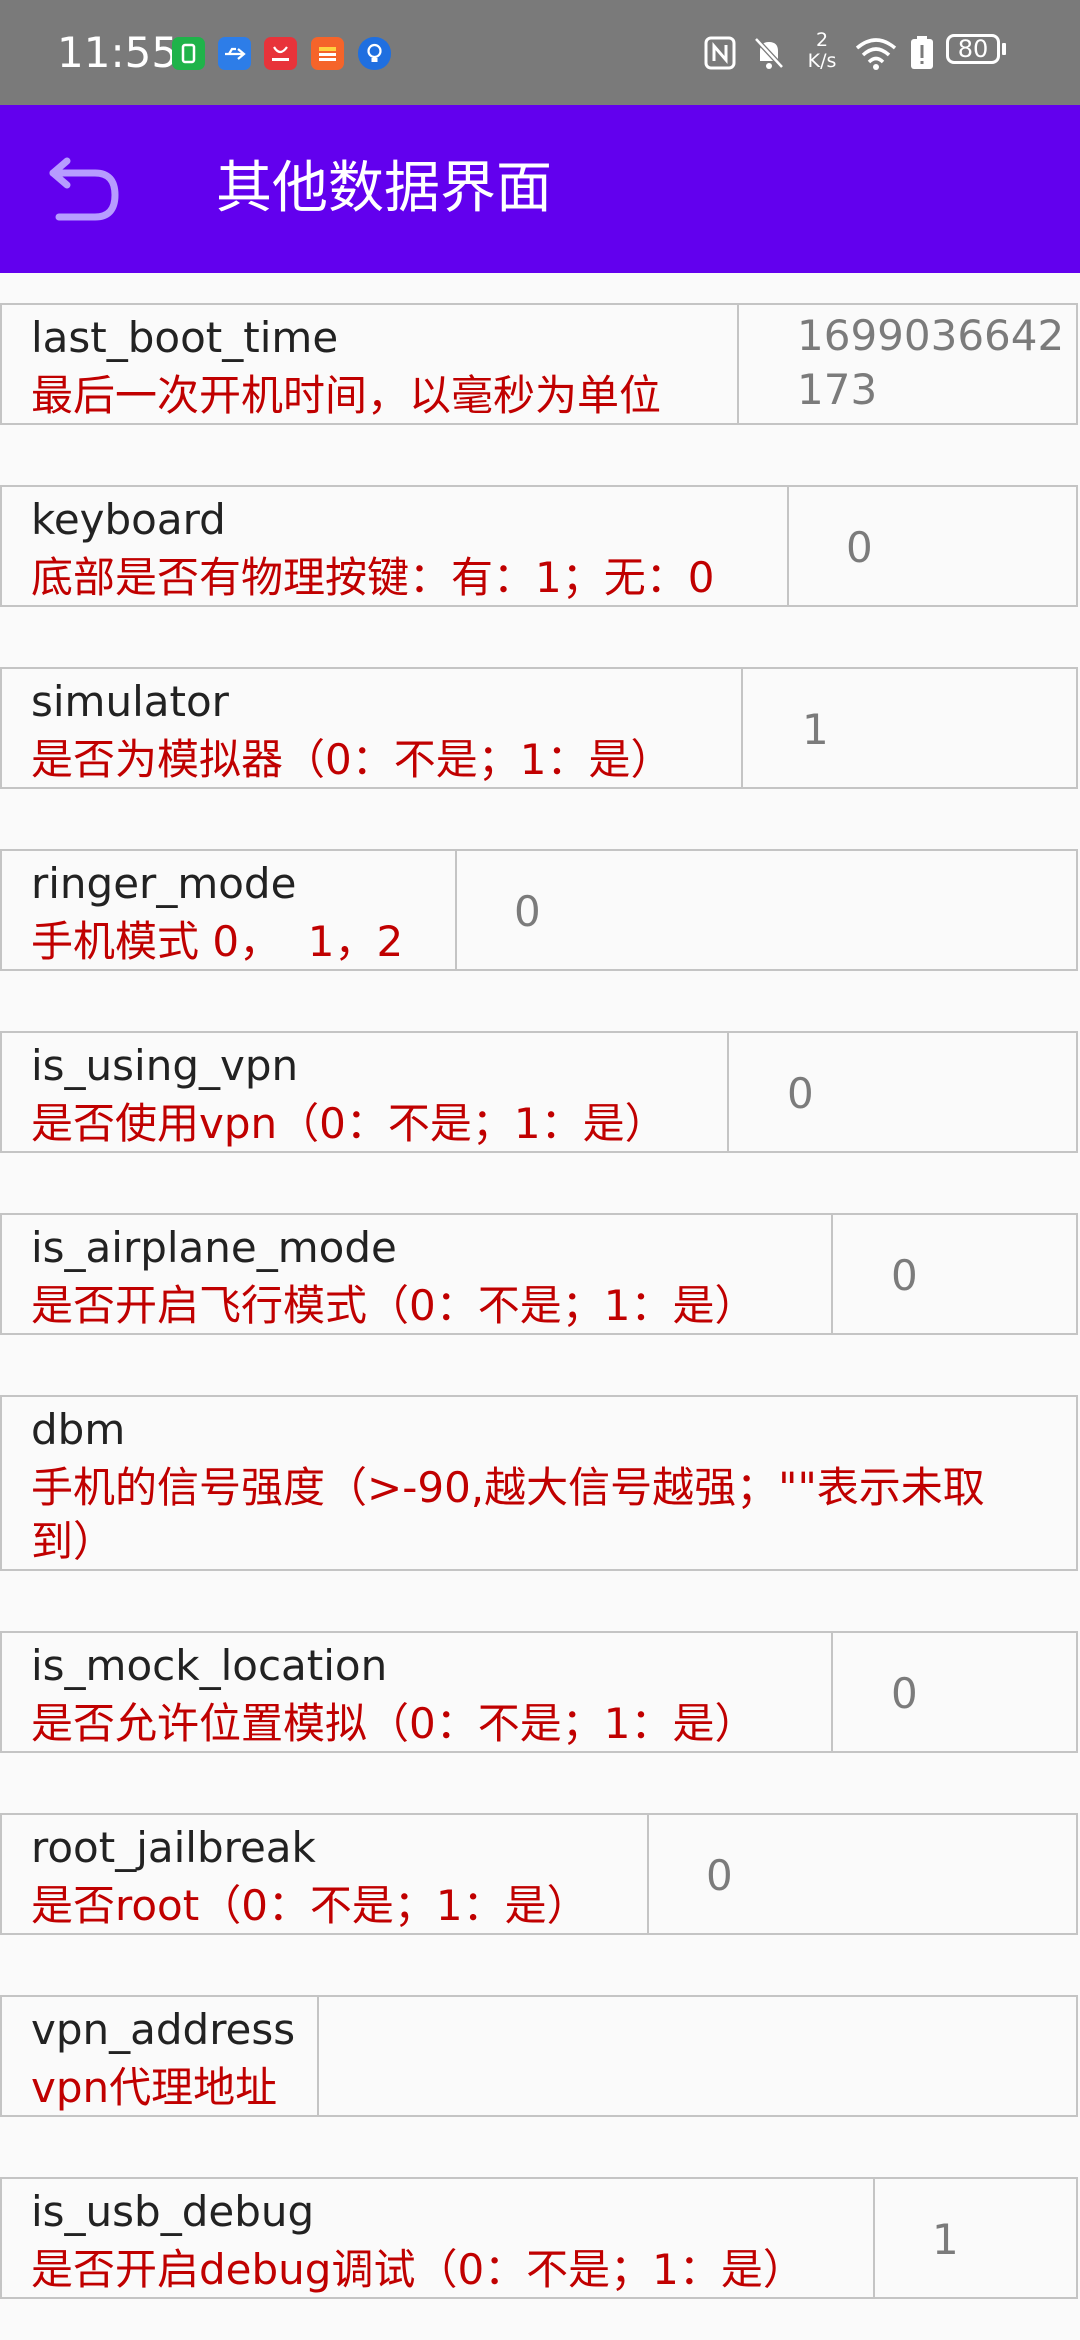 This screenshot has height=2340, width=1080. I want to click on row-key: ringer_mode, so click(164, 883).